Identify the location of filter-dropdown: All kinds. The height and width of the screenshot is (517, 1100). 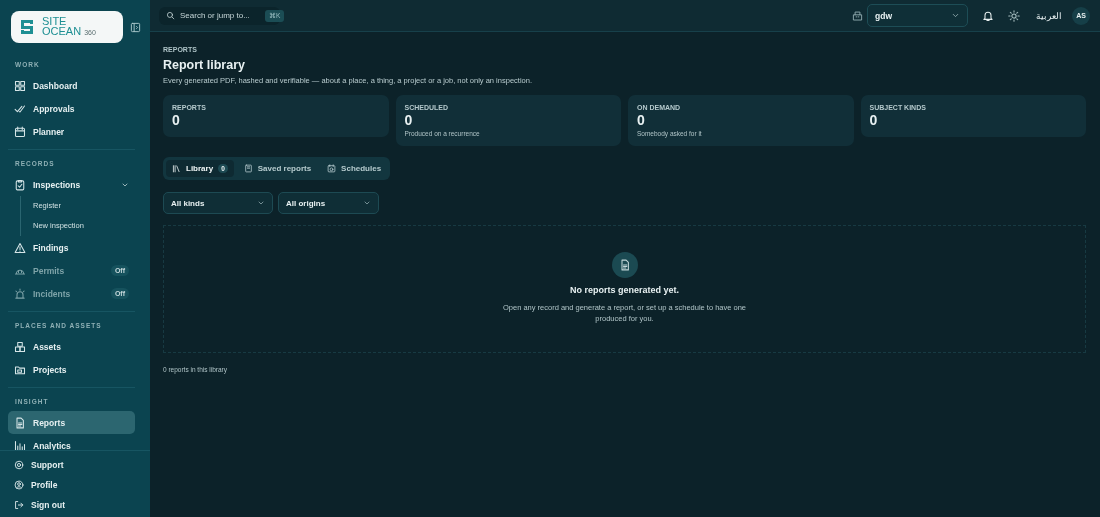
(218, 203).